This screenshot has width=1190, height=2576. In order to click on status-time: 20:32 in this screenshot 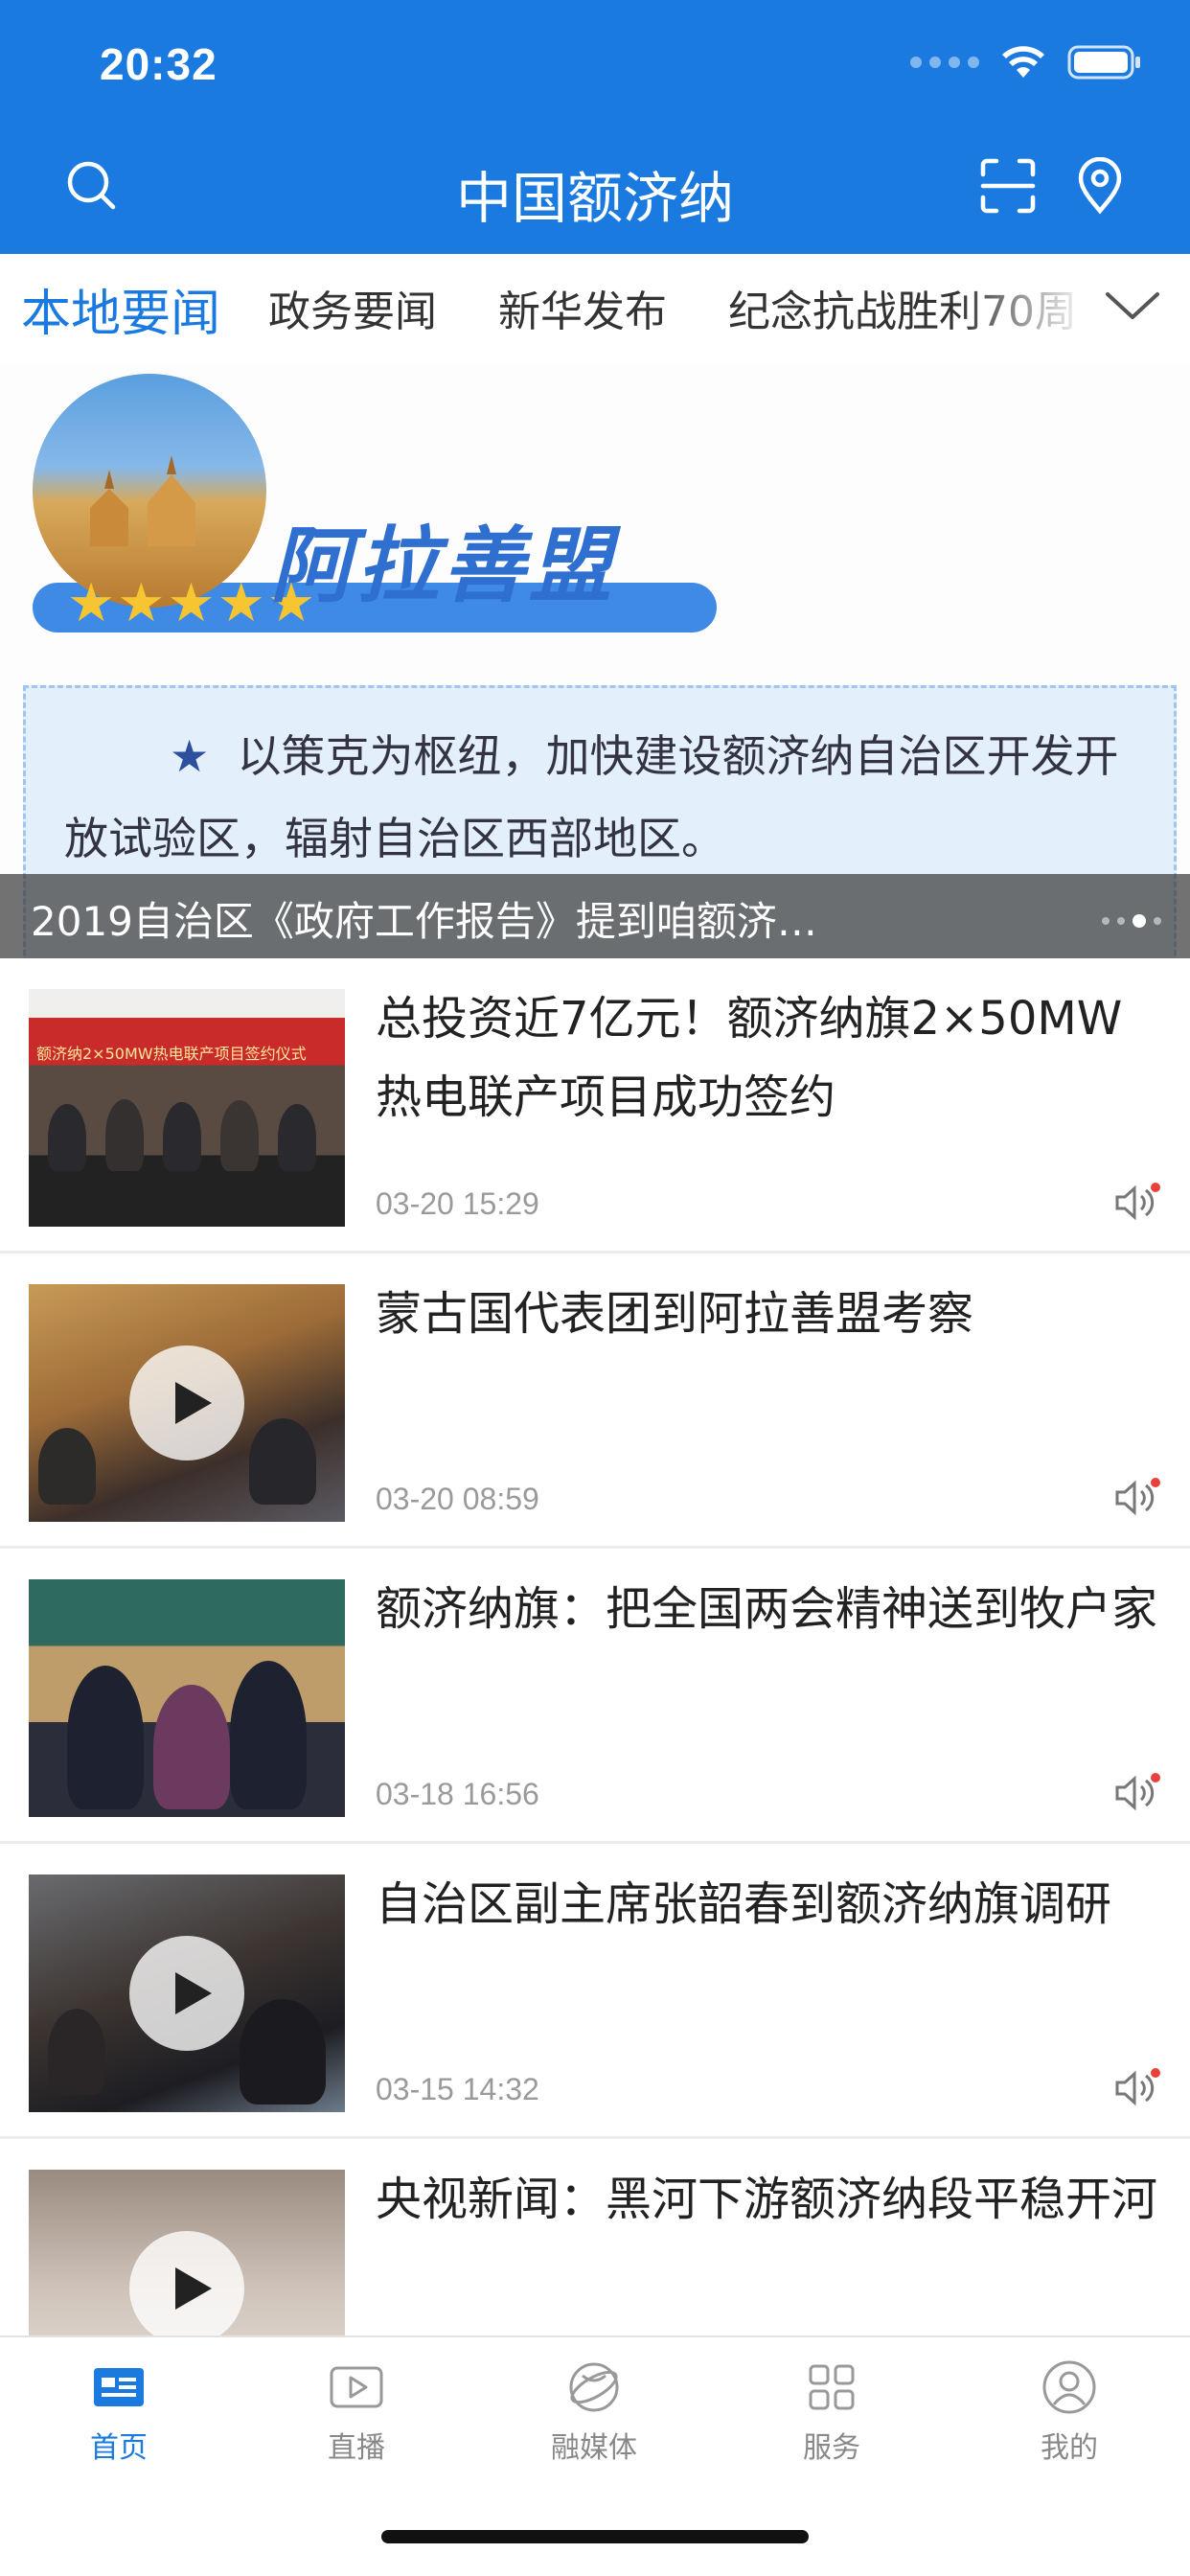, I will do `click(159, 64)`.